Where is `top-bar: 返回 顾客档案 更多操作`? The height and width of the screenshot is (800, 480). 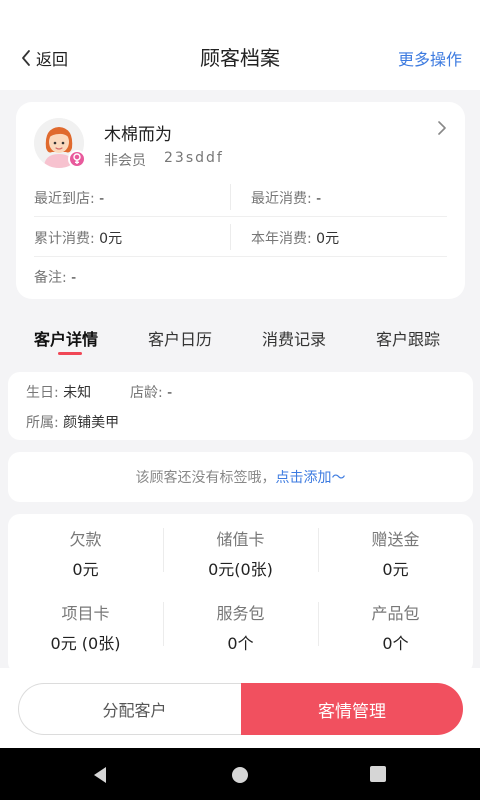 top-bar: 返回 顾客档案 更多操作 is located at coordinates (240, 45).